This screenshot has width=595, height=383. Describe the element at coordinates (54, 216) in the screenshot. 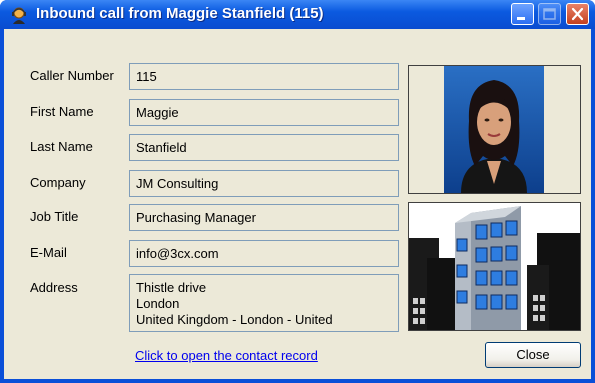

I see `job-title-label: Job Title` at that location.